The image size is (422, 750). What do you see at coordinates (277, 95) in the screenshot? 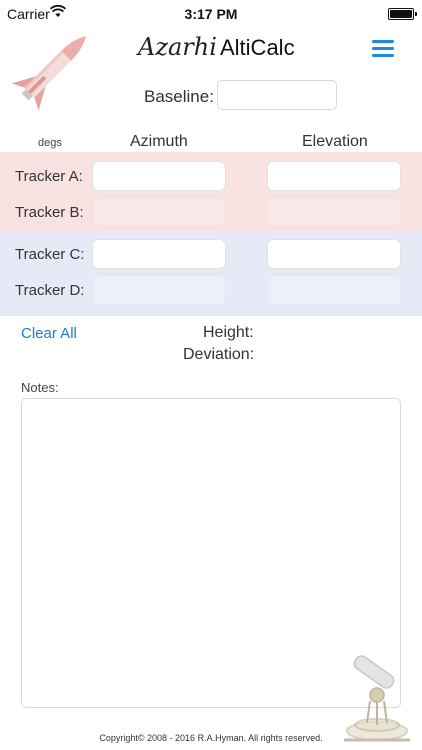
I see `baseline-input` at bounding box center [277, 95].